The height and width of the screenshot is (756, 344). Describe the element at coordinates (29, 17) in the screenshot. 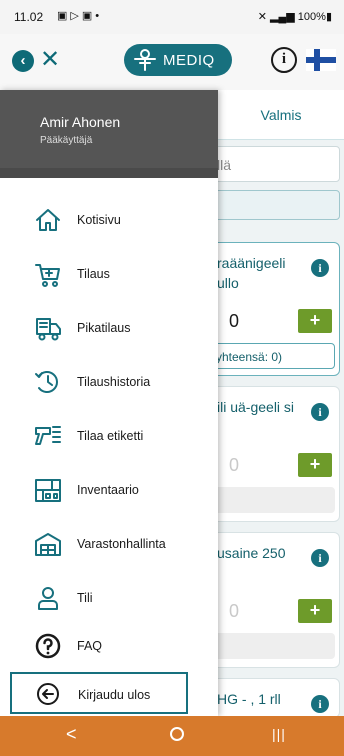

I see `status-time: 11.02` at that location.